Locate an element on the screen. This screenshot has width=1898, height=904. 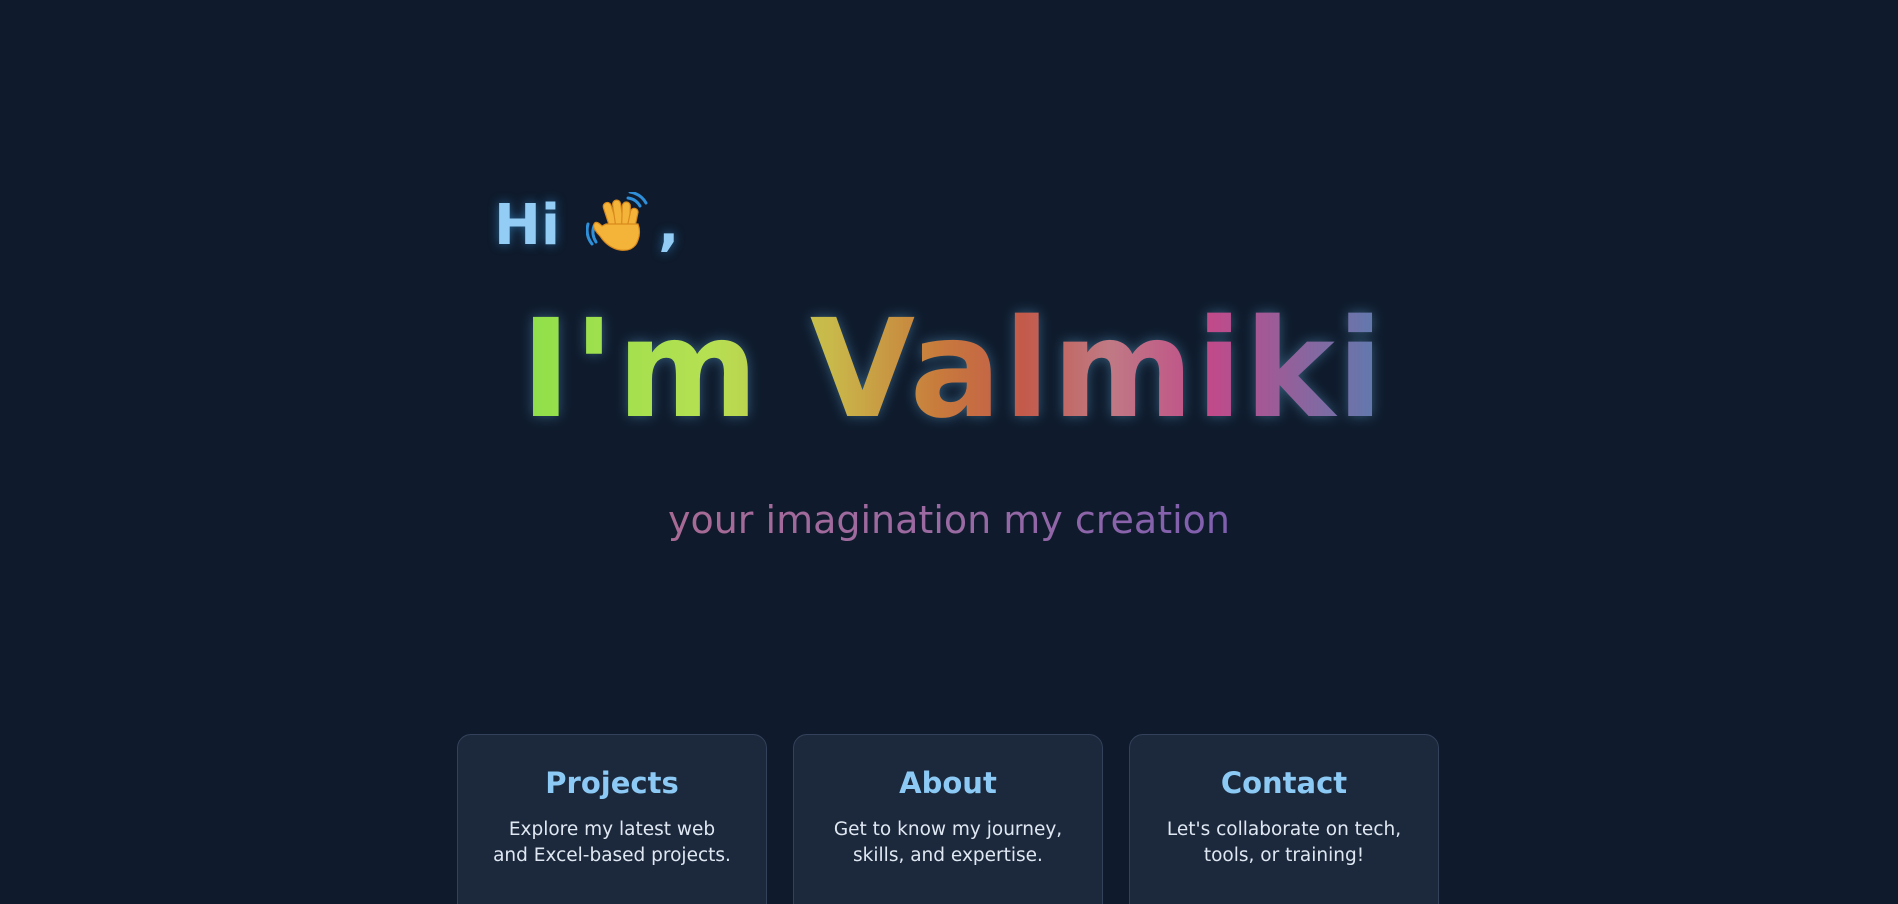
headline-text: I'm Valmiki is located at coordinates (953, 370).